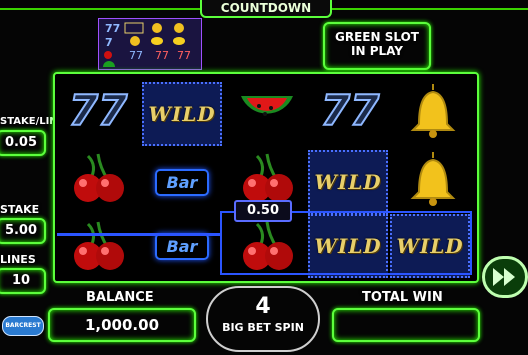  What do you see at coordinates (377, 51) in the screenshot?
I see `mode-line2: IN PLAY` at bounding box center [377, 51].